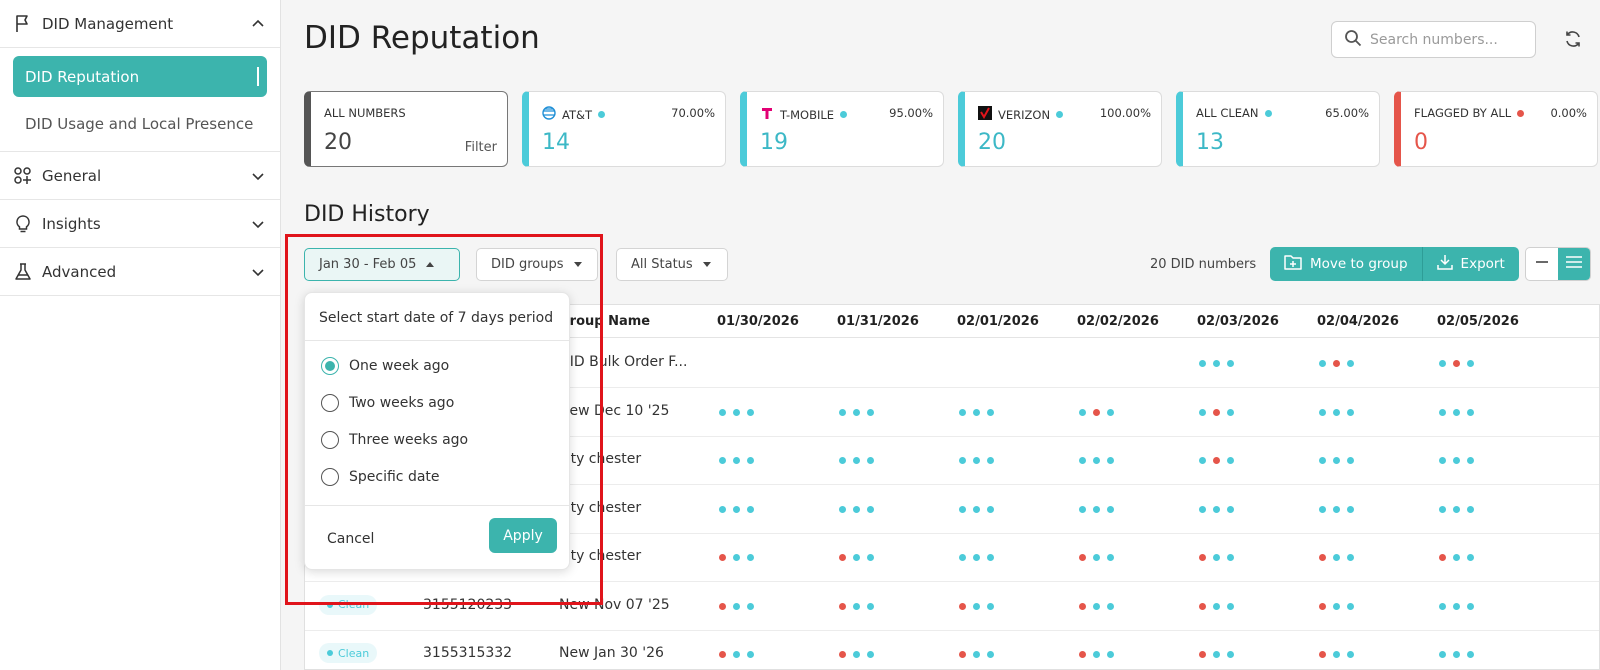 Image resolution: width=1600 pixels, height=670 pixels. Describe the element at coordinates (140, 224) in the screenshot. I see `sidebar-section-insights: Insights` at that location.